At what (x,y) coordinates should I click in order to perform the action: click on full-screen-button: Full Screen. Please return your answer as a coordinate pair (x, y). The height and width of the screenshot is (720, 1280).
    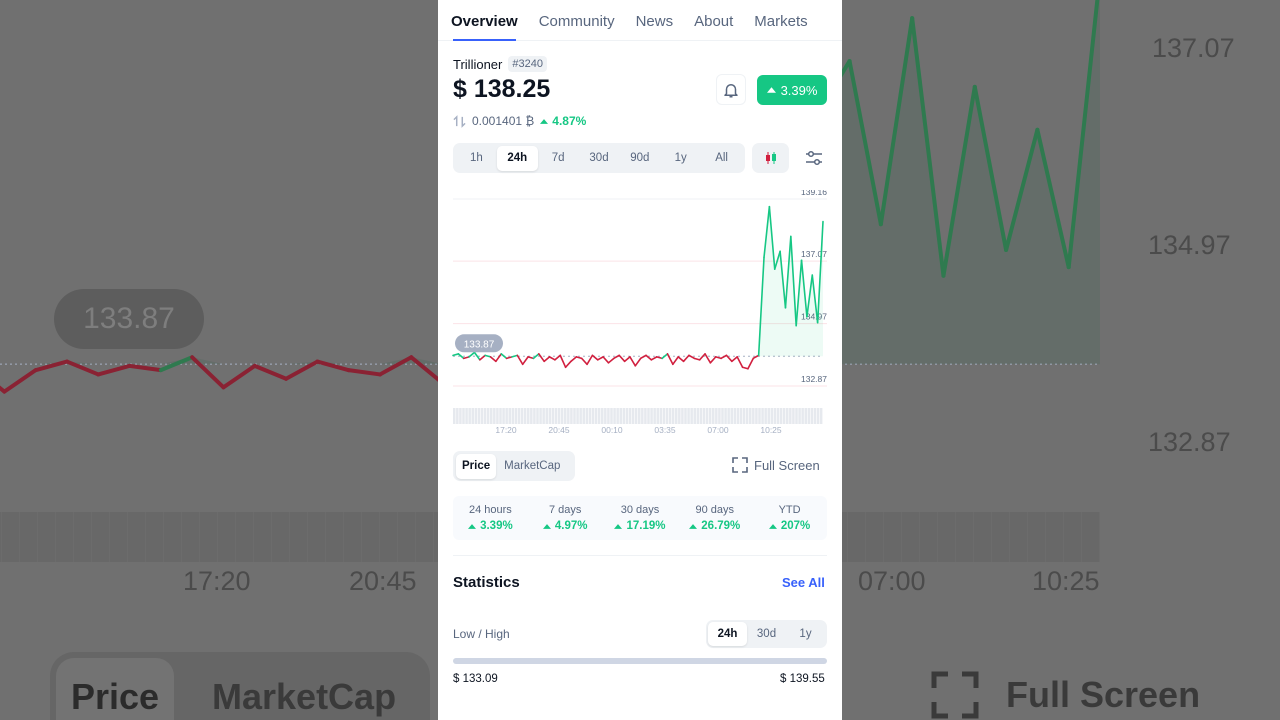
    Looking at the image, I should click on (776, 465).